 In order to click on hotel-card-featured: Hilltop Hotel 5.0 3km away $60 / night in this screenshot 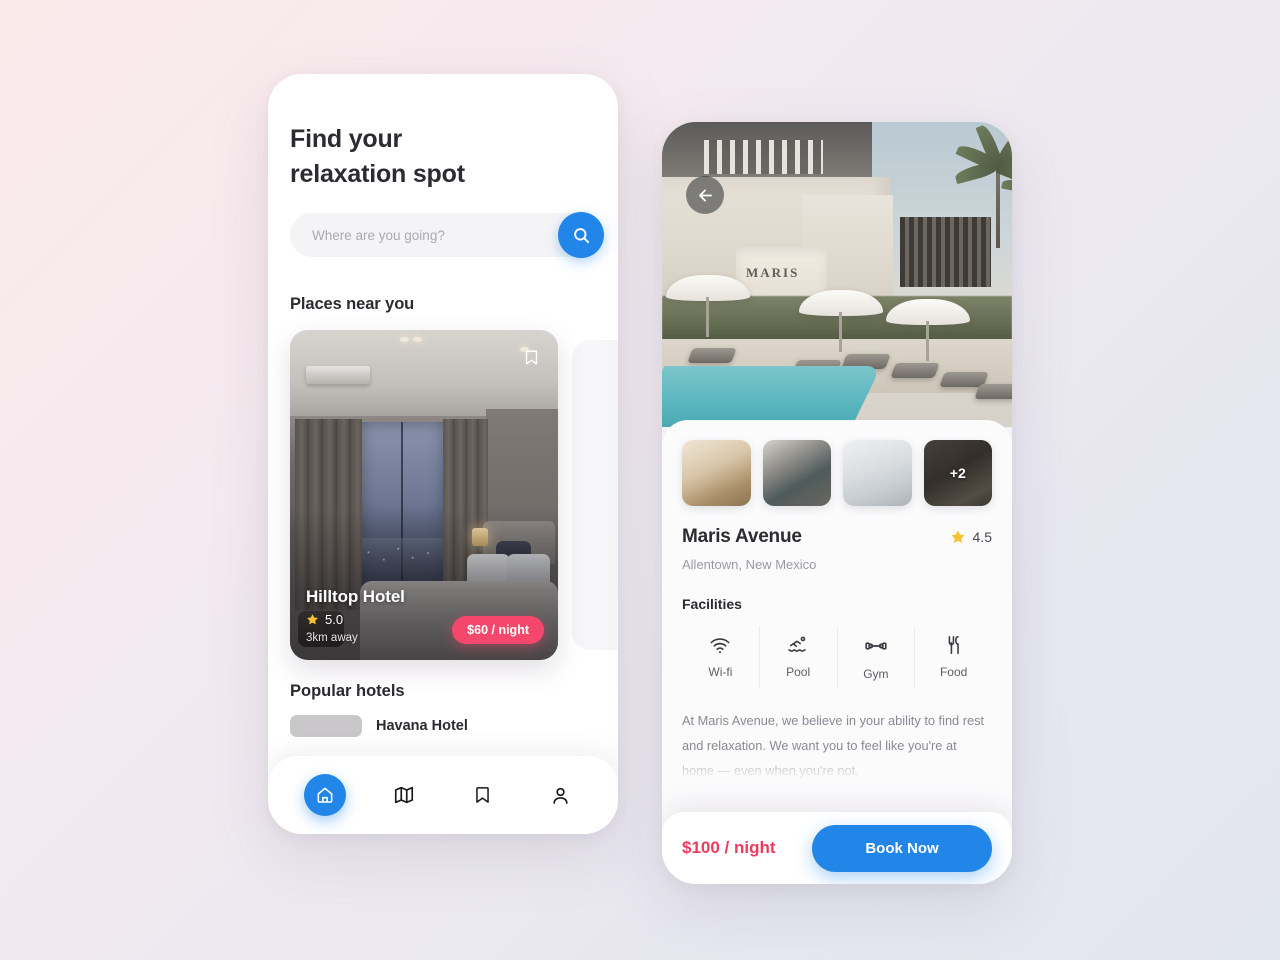, I will do `click(424, 495)`.